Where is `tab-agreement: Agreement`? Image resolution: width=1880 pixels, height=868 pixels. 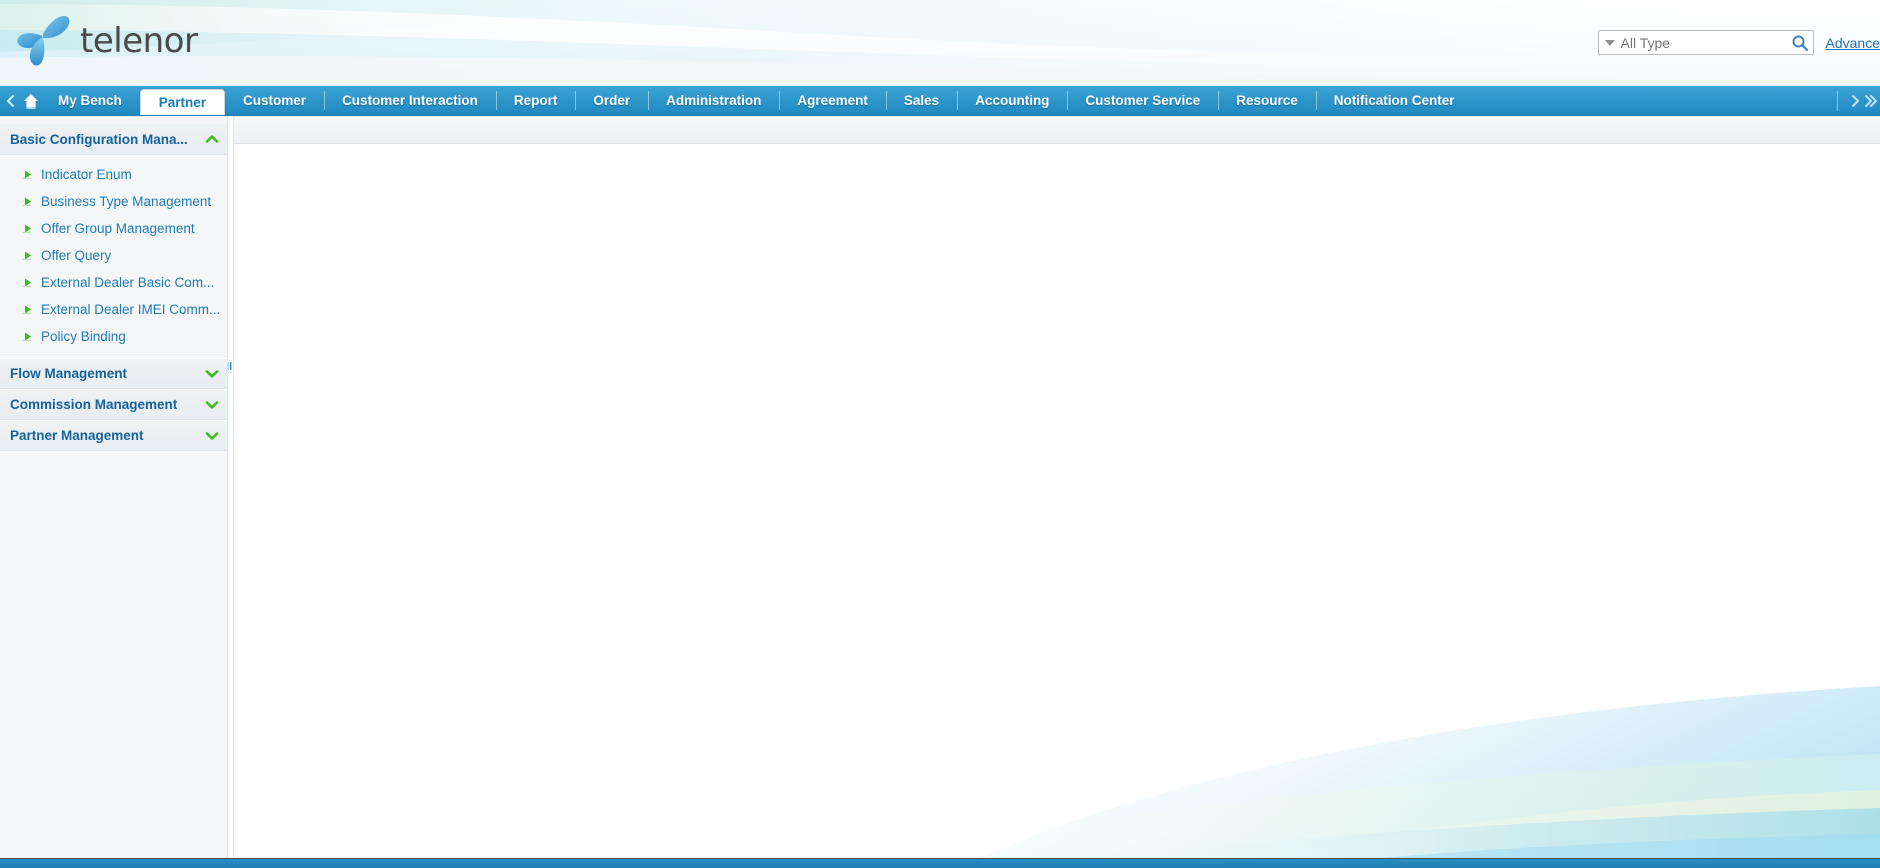
tab-agreement: Agreement is located at coordinates (832, 100).